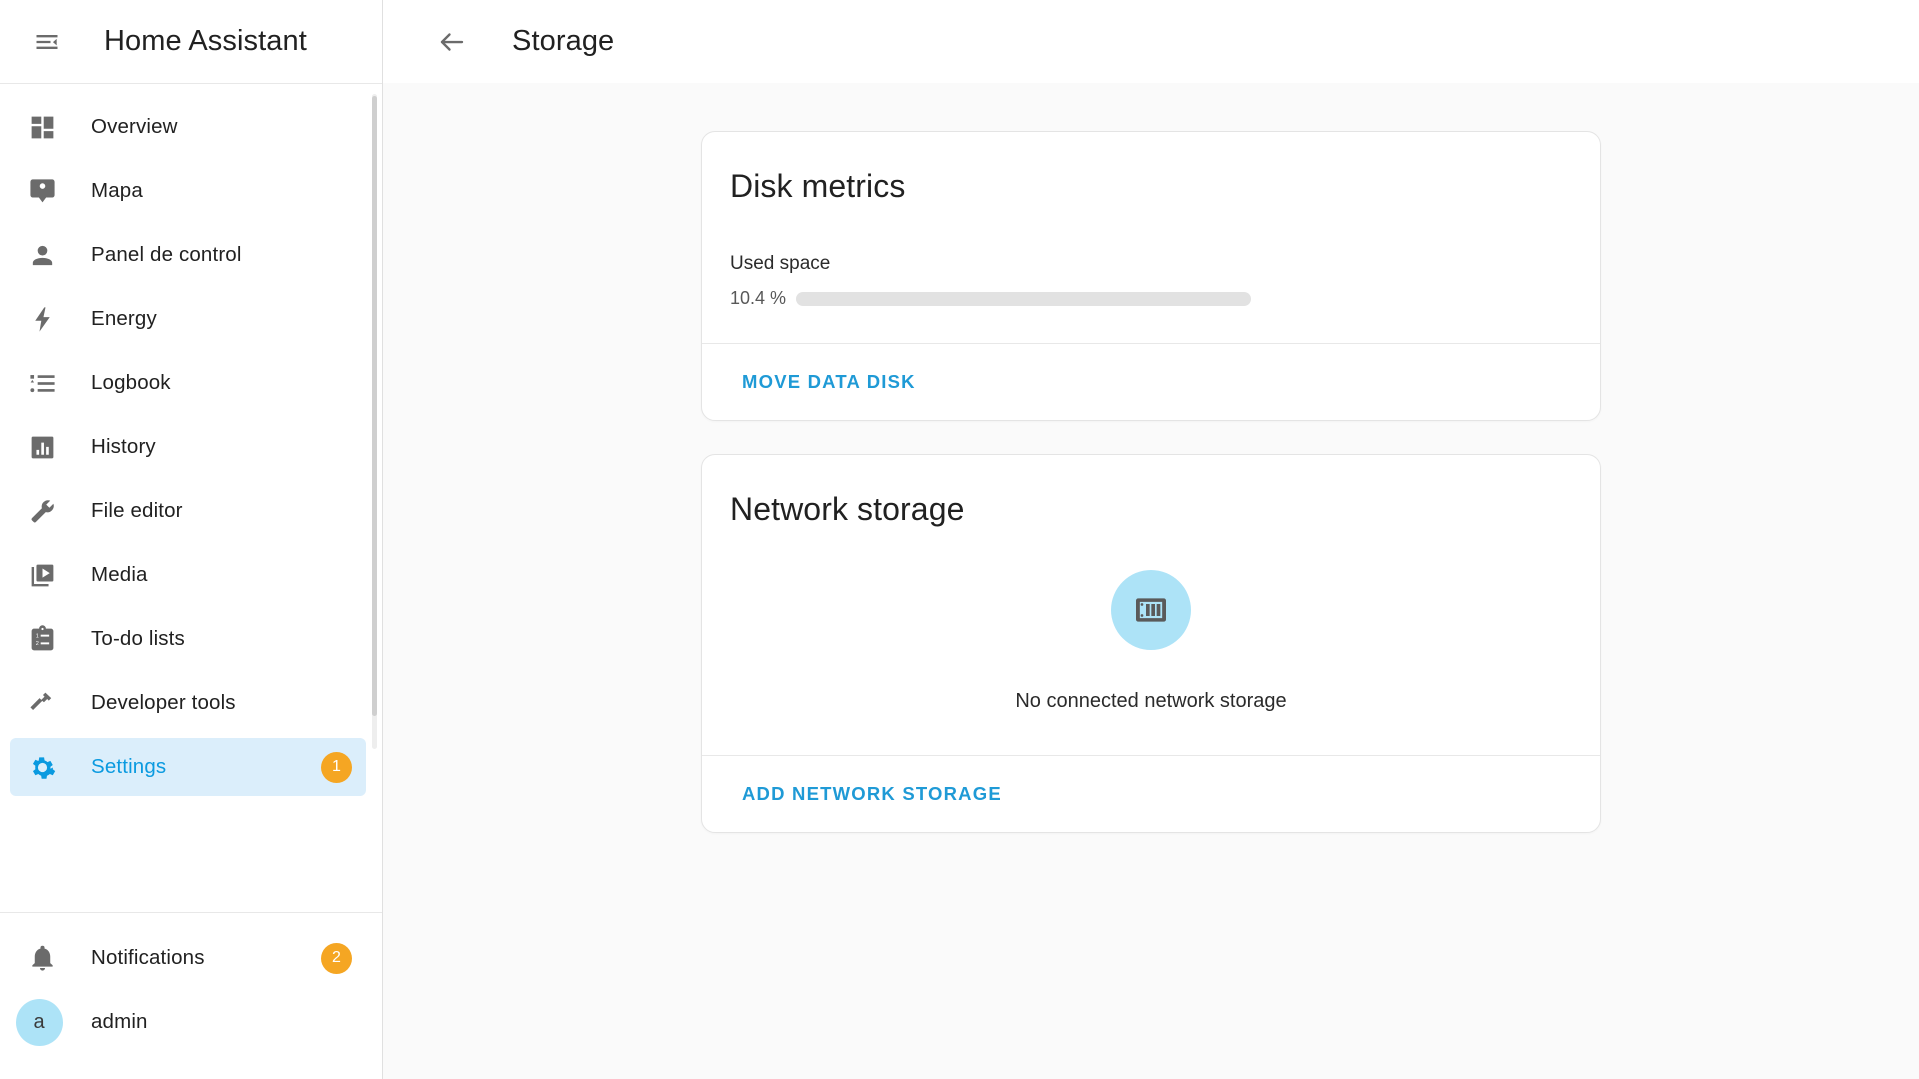 The height and width of the screenshot is (1079, 1919). What do you see at coordinates (137, 510) in the screenshot?
I see `sidebar-item-label: File editor` at bounding box center [137, 510].